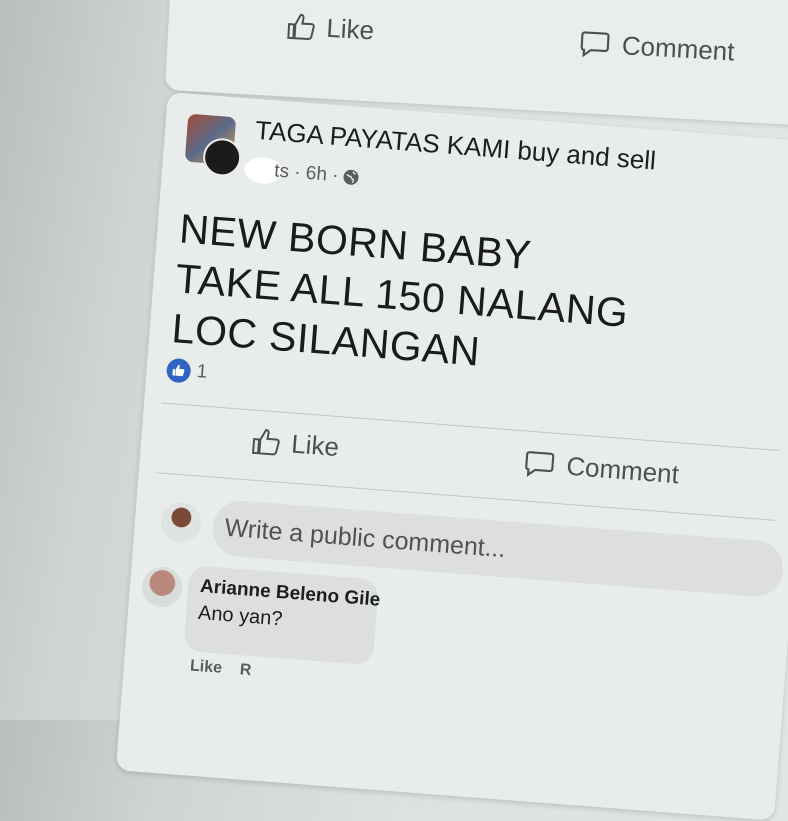  I want to click on comment-actions: Like R, so click(220, 668).